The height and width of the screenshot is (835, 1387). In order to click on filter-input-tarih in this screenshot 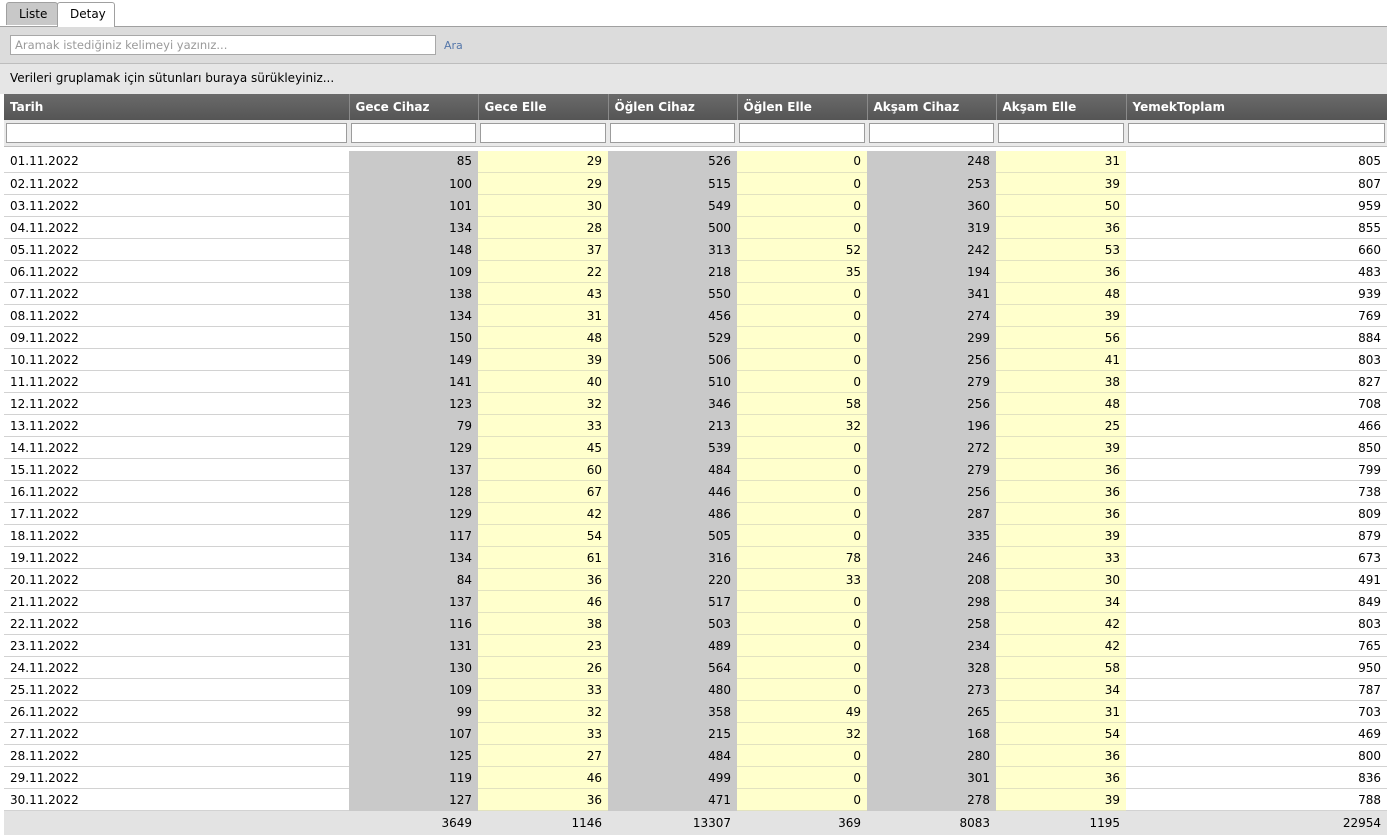, I will do `click(176, 132)`.